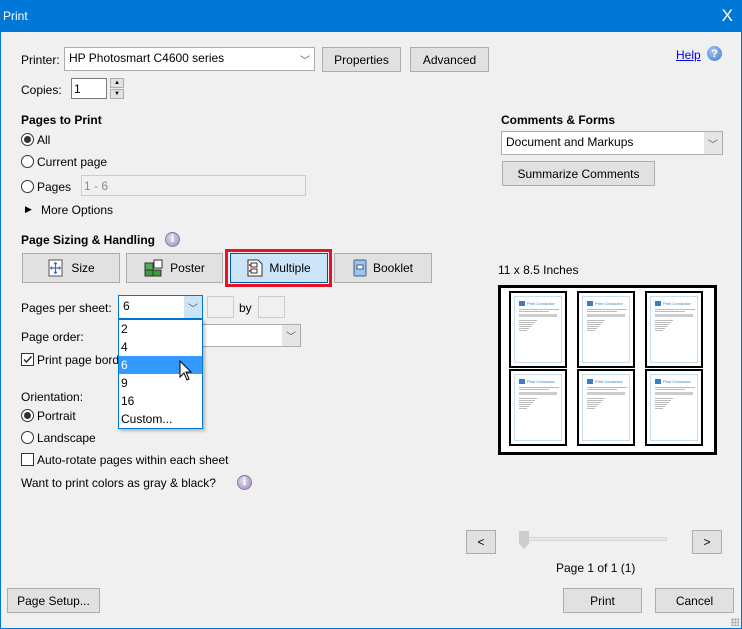 Image resolution: width=742 pixels, height=629 pixels. I want to click on radio-current-page, so click(27, 161).